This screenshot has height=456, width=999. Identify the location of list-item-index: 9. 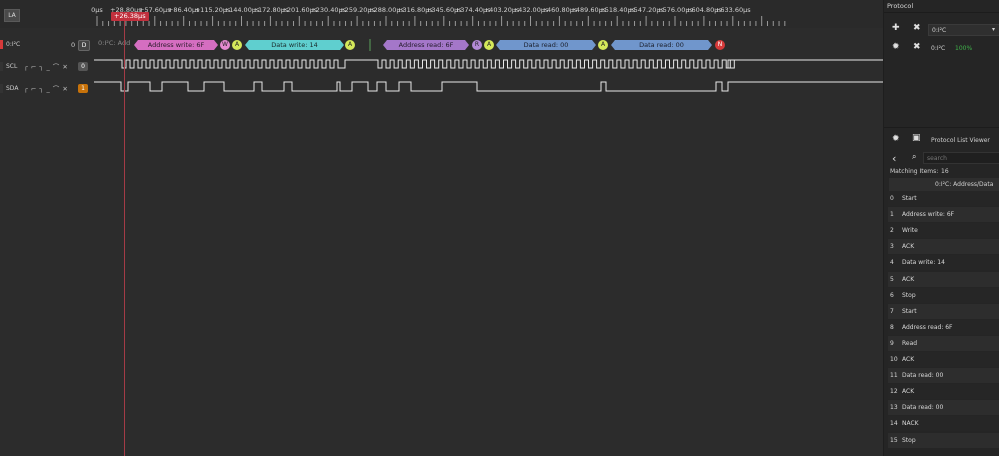
(892, 343).